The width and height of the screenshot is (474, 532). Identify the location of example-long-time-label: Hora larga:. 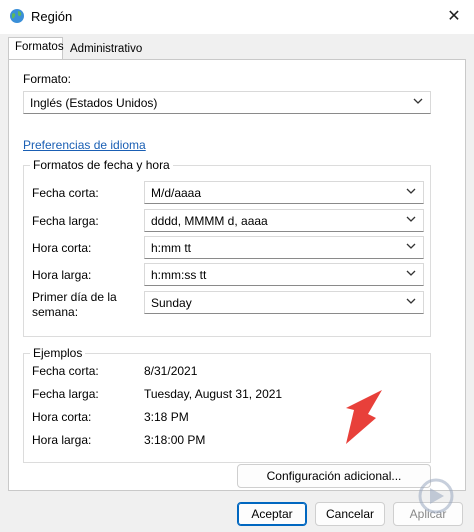
(62, 440).